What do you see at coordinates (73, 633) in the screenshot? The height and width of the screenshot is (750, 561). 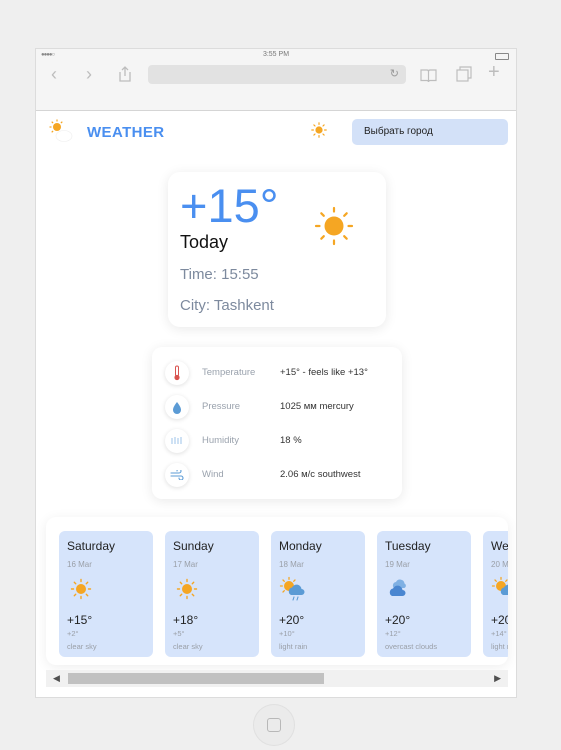 I see `forecast-feels-like: +2°` at bounding box center [73, 633].